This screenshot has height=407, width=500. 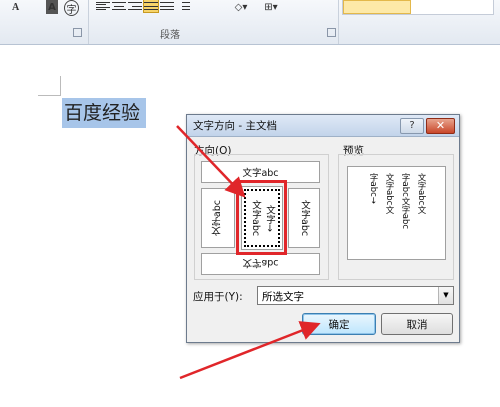 I want to click on ok-button: 确定, so click(x=339, y=324).